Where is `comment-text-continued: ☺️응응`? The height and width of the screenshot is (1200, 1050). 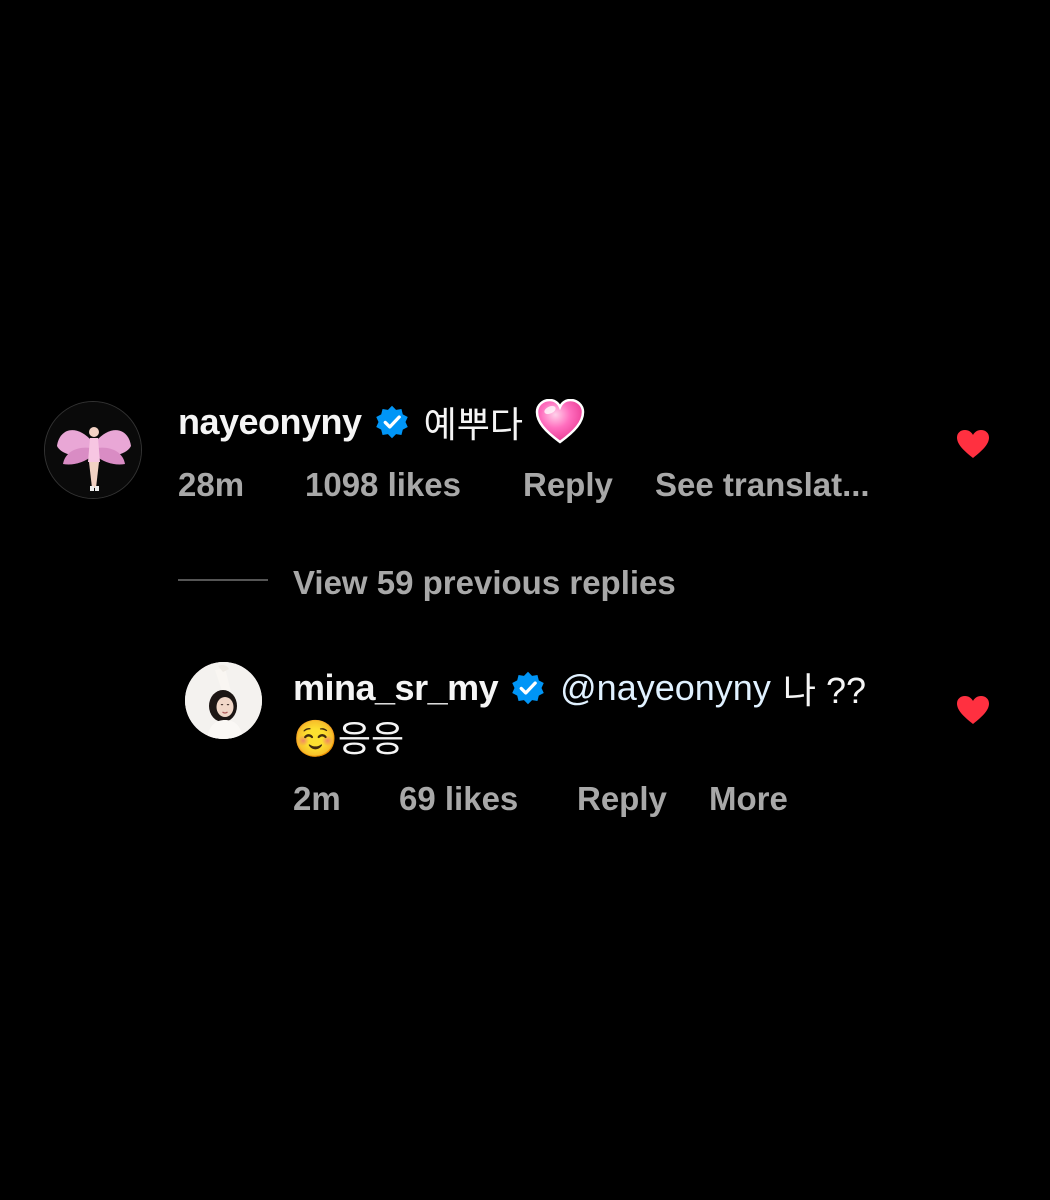
comment-text-continued: ☺️응응 is located at coordinates (349, 738).